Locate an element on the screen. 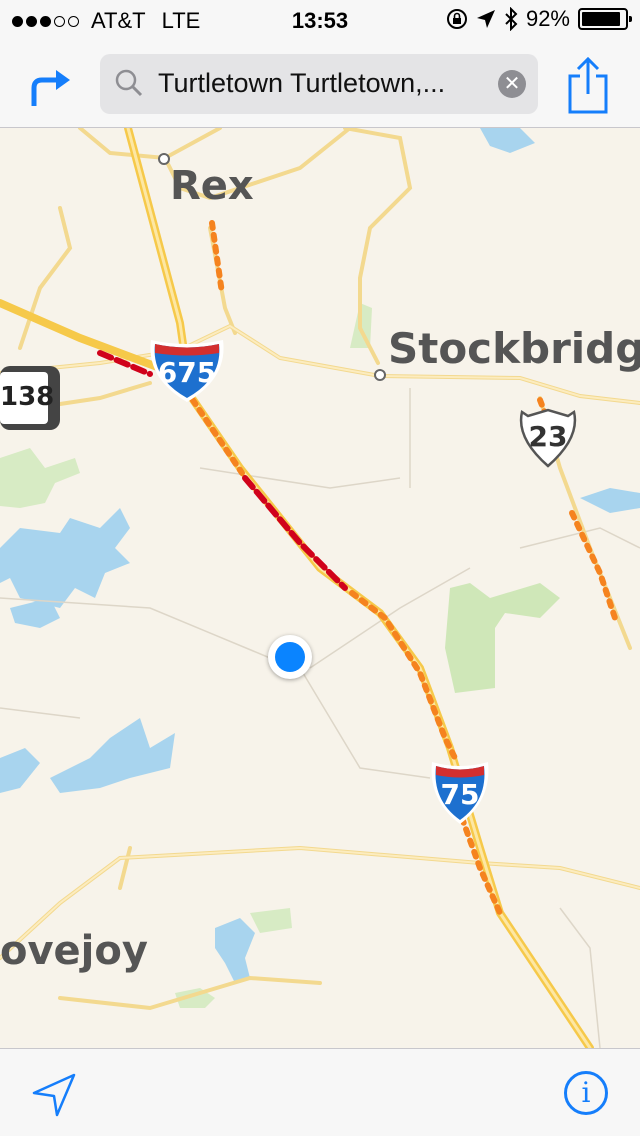  interstate-675-number: 675 is located at coordinates (187, 372).